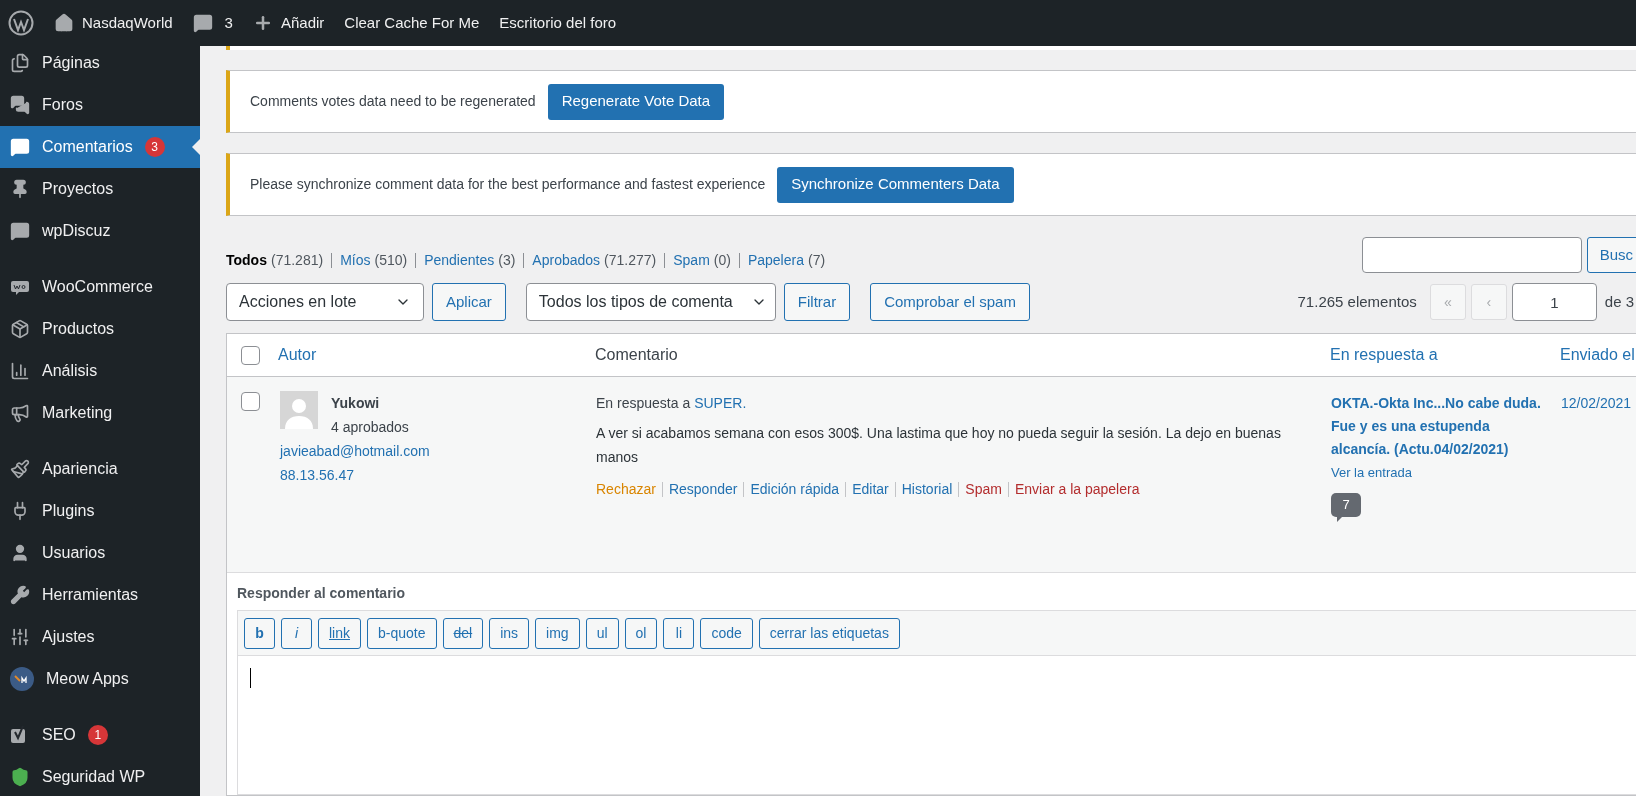  I want to click on box-icon, so click(20, 329).